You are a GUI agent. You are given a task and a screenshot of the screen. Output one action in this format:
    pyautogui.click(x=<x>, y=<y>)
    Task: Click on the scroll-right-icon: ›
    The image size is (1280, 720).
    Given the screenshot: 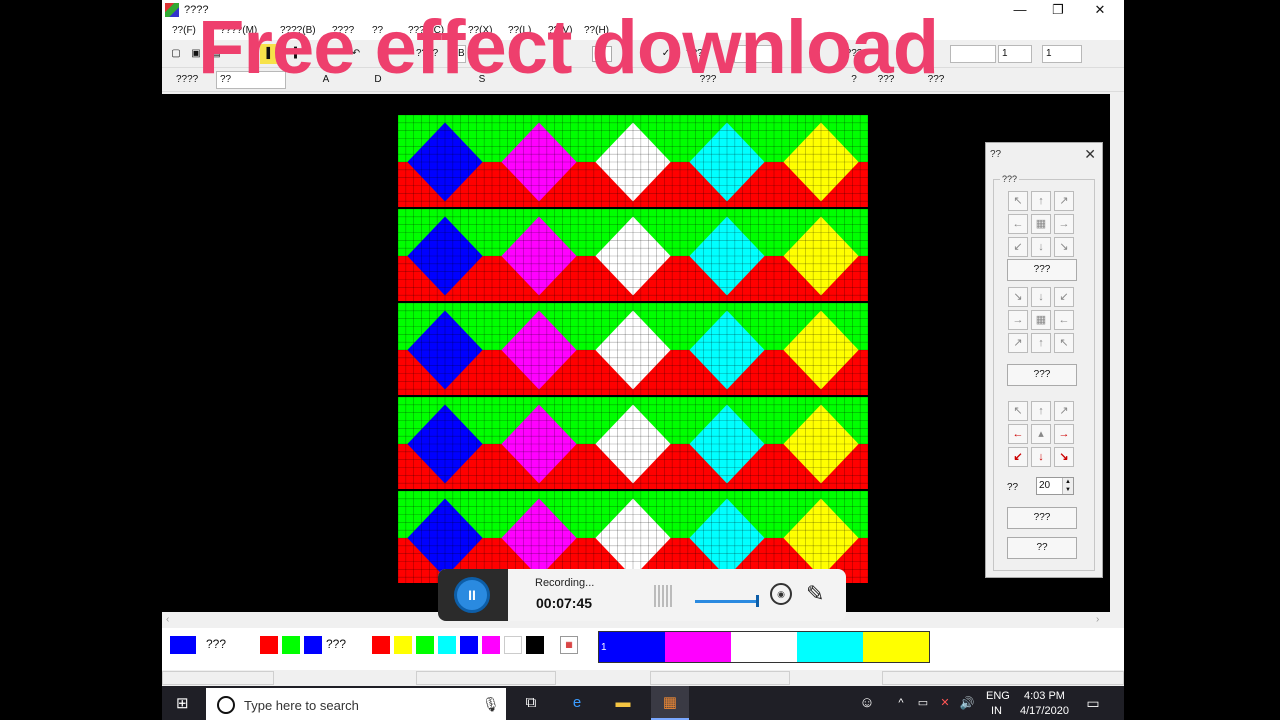 What is the action you would take?
    pyautogui.click(x=1097, y=619)
    